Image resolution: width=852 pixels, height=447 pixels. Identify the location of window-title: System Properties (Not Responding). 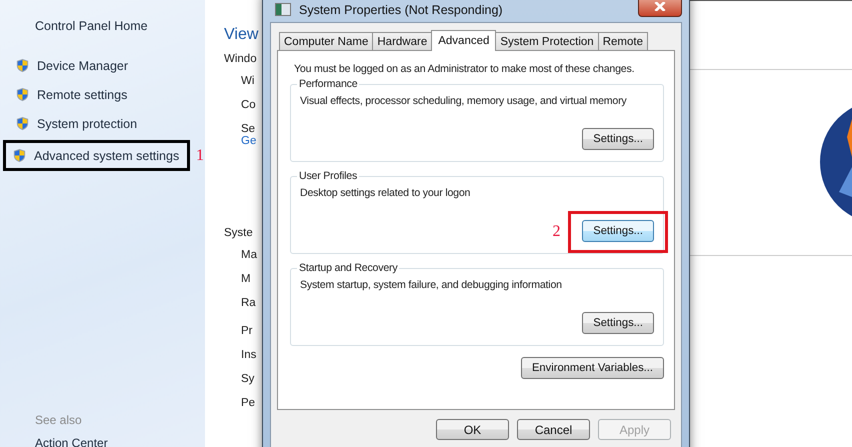
(401, 9).